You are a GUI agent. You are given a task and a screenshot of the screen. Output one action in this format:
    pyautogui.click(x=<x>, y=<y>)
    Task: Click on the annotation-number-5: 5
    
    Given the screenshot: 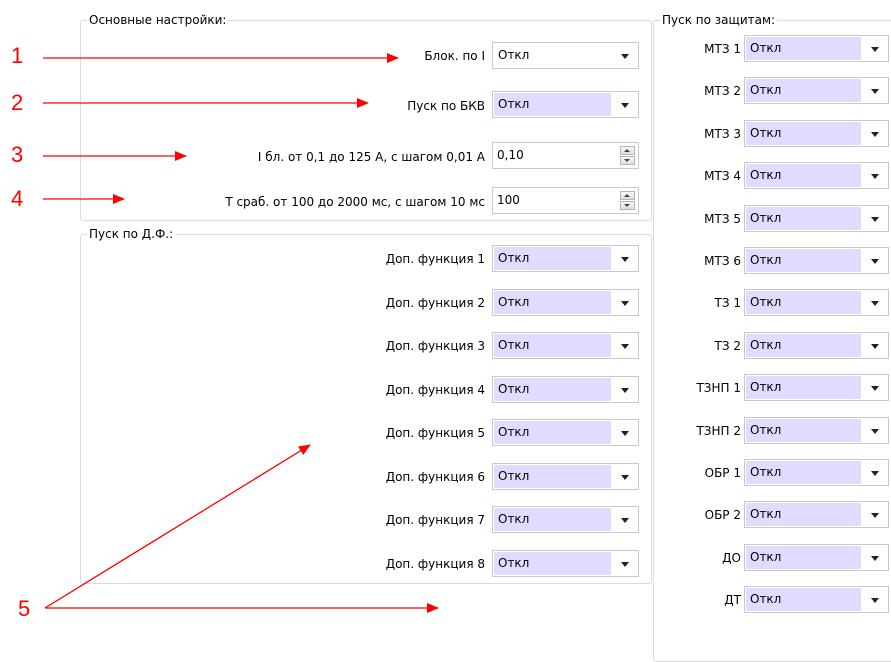 What is the action you would take?
    pyautogui.click(x=24, y=608)
    